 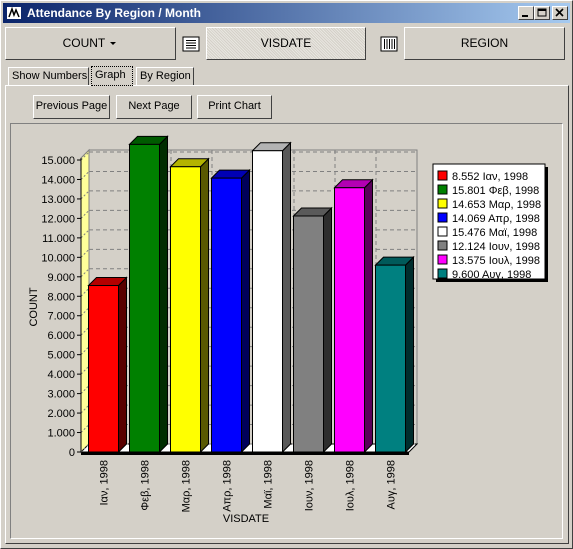 I want to click on chevron-down-icon, so click(x=113, y=43).